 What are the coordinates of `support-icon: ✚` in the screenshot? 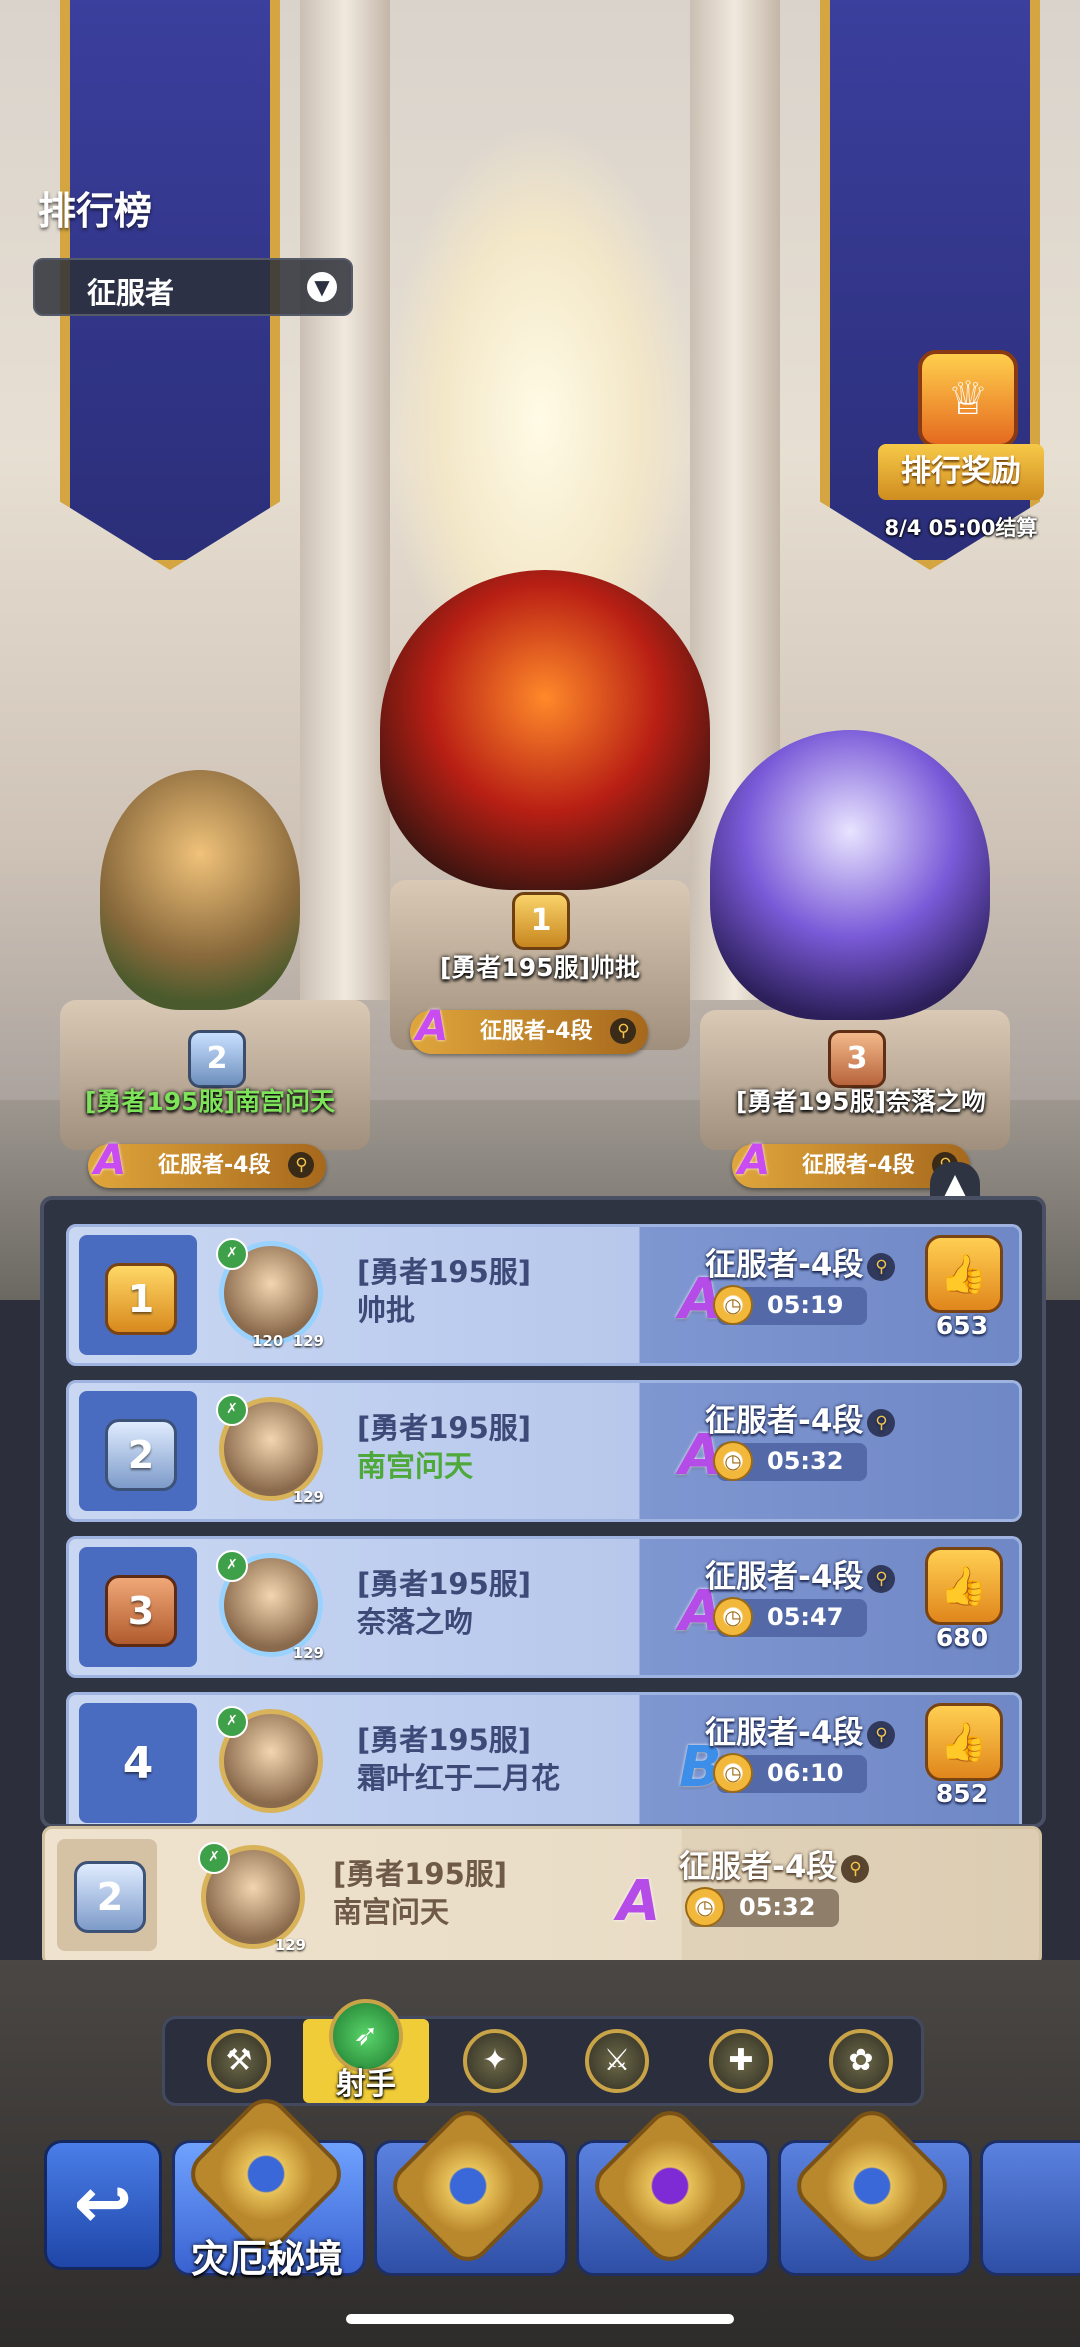 It's located at (741, 2061).